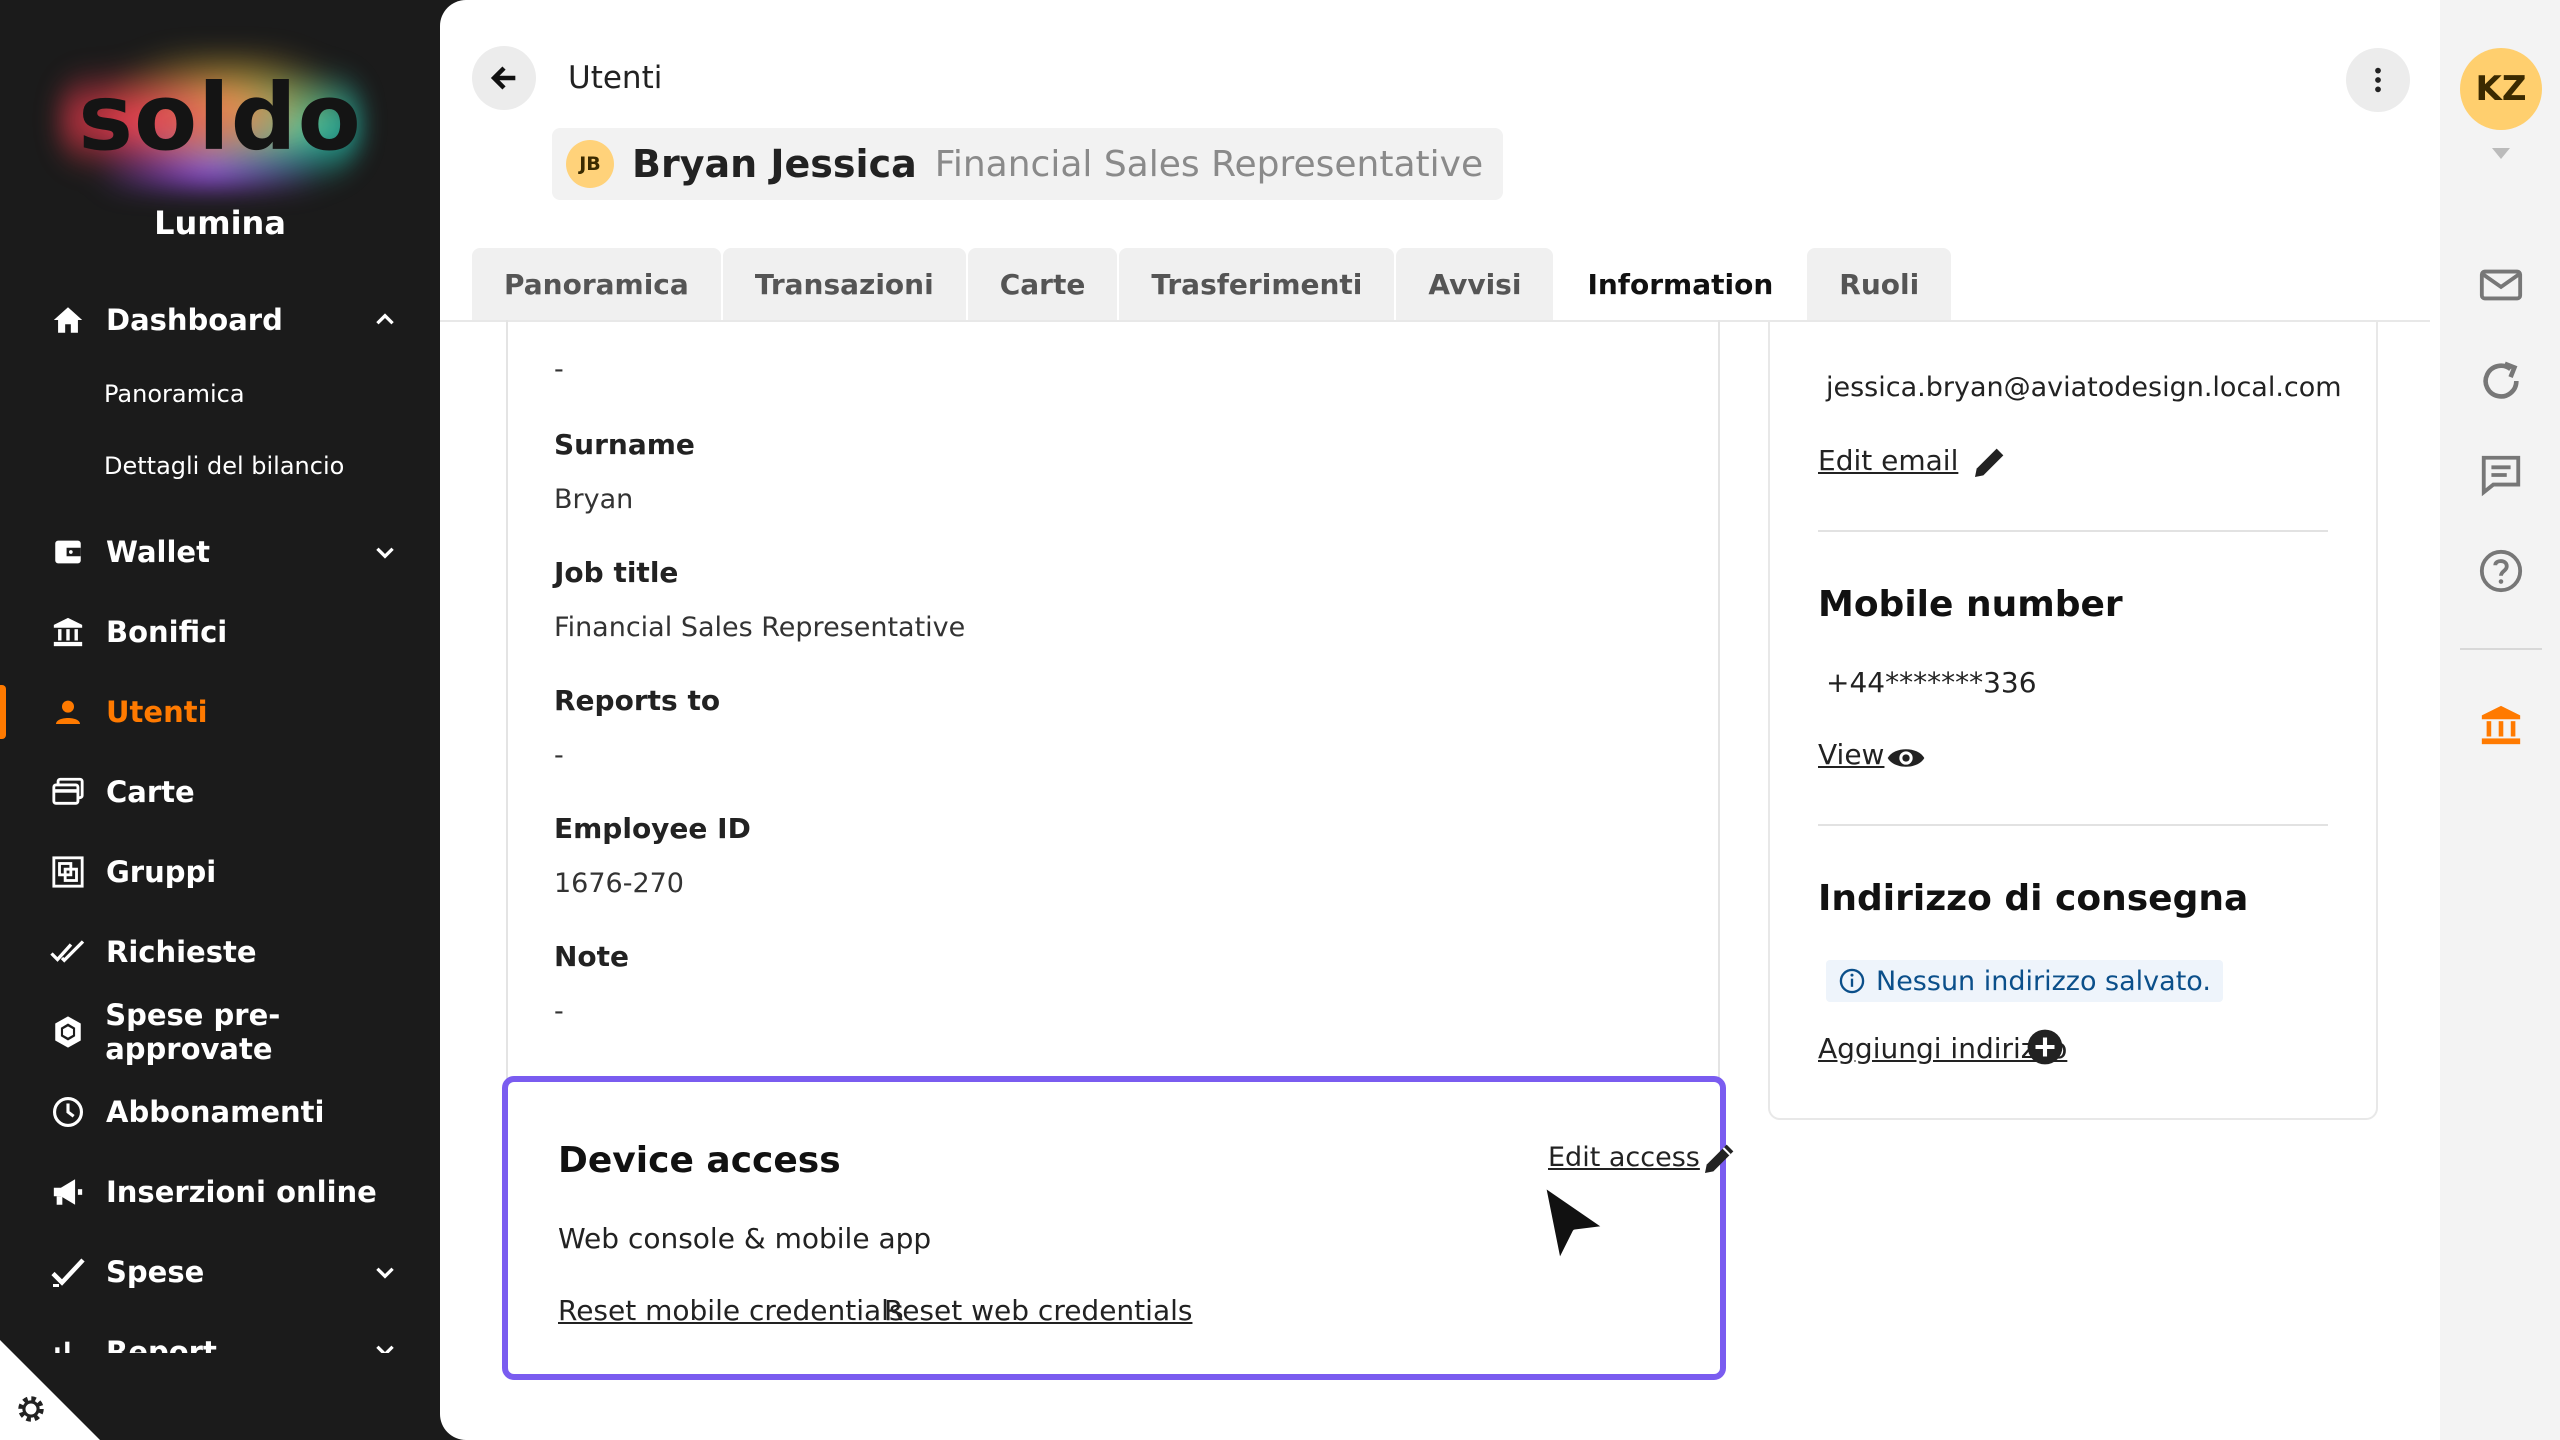 This screenshot has height=1440, width=2560. Describe the element at coordinates (220, 223) in the screenshot. I see `org-name: Lumina` at that location.